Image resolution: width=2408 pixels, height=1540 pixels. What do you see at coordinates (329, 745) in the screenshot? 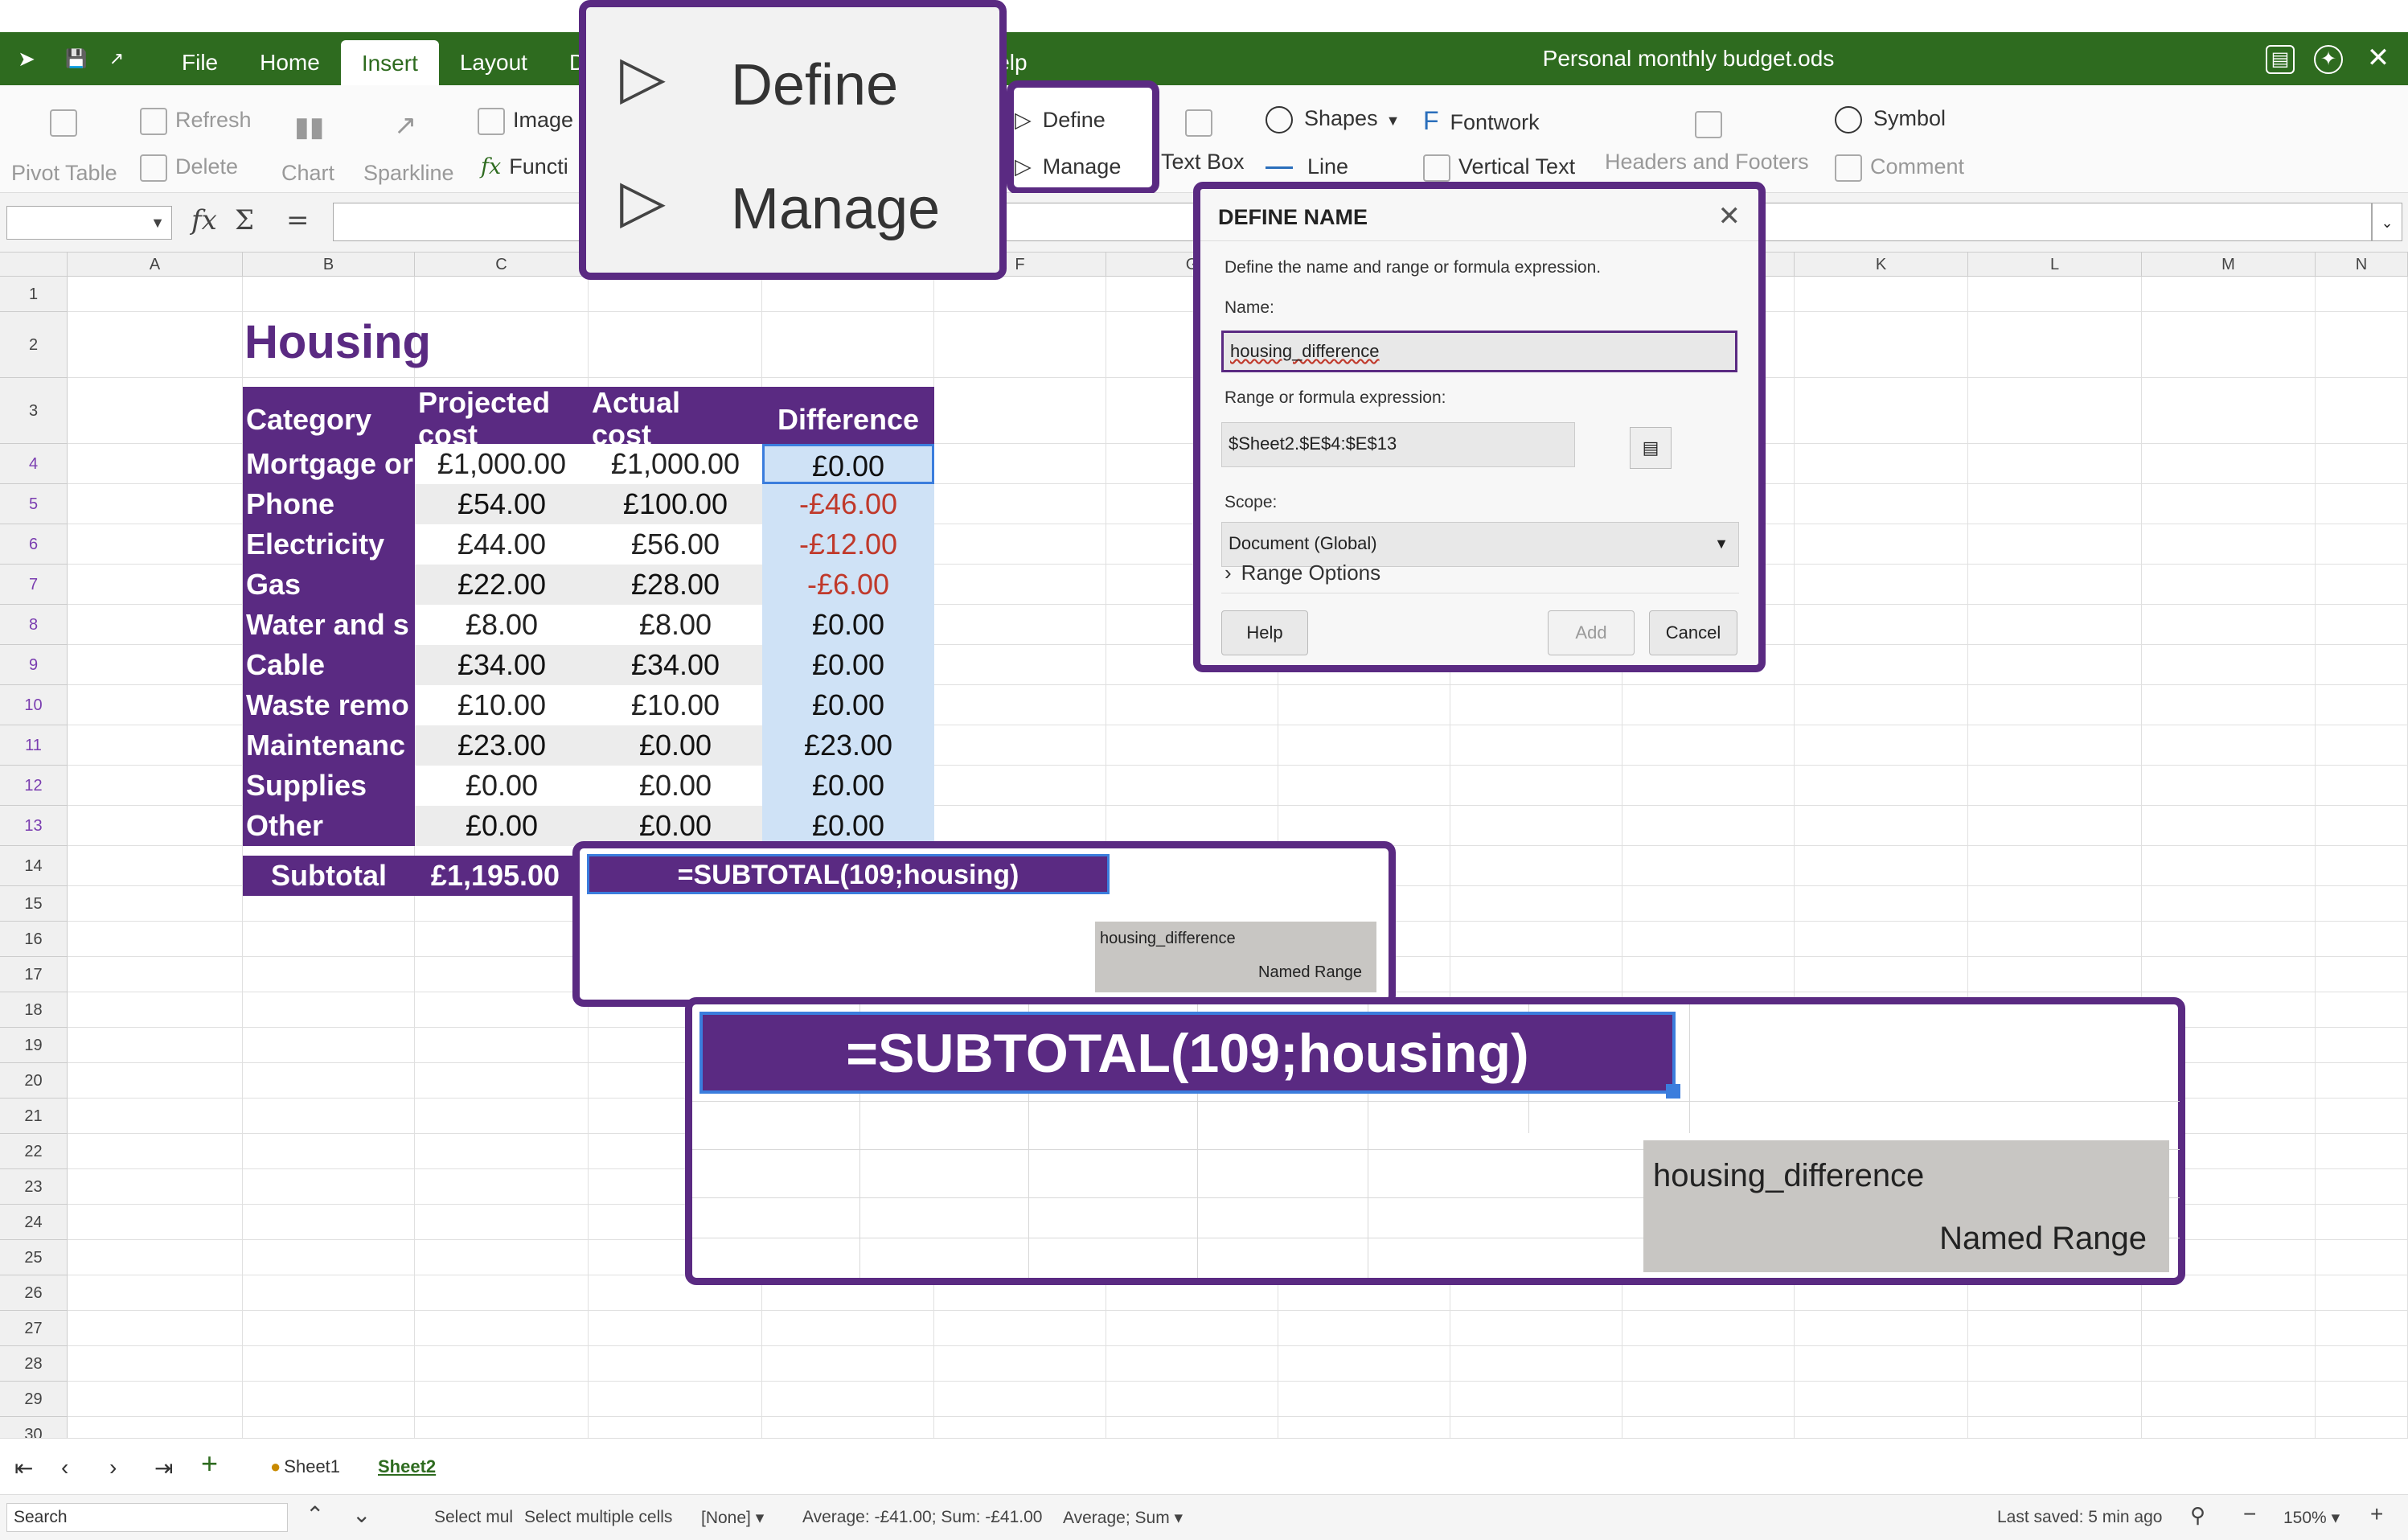
I see `category-cell: Maintenanc` at bounding box center [329, 745].